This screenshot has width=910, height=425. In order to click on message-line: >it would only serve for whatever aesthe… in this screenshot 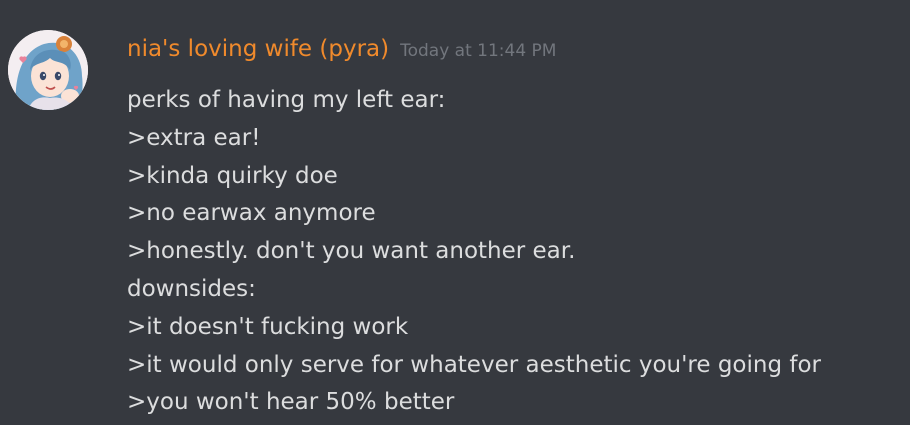, I will do `click(474, 364)`.